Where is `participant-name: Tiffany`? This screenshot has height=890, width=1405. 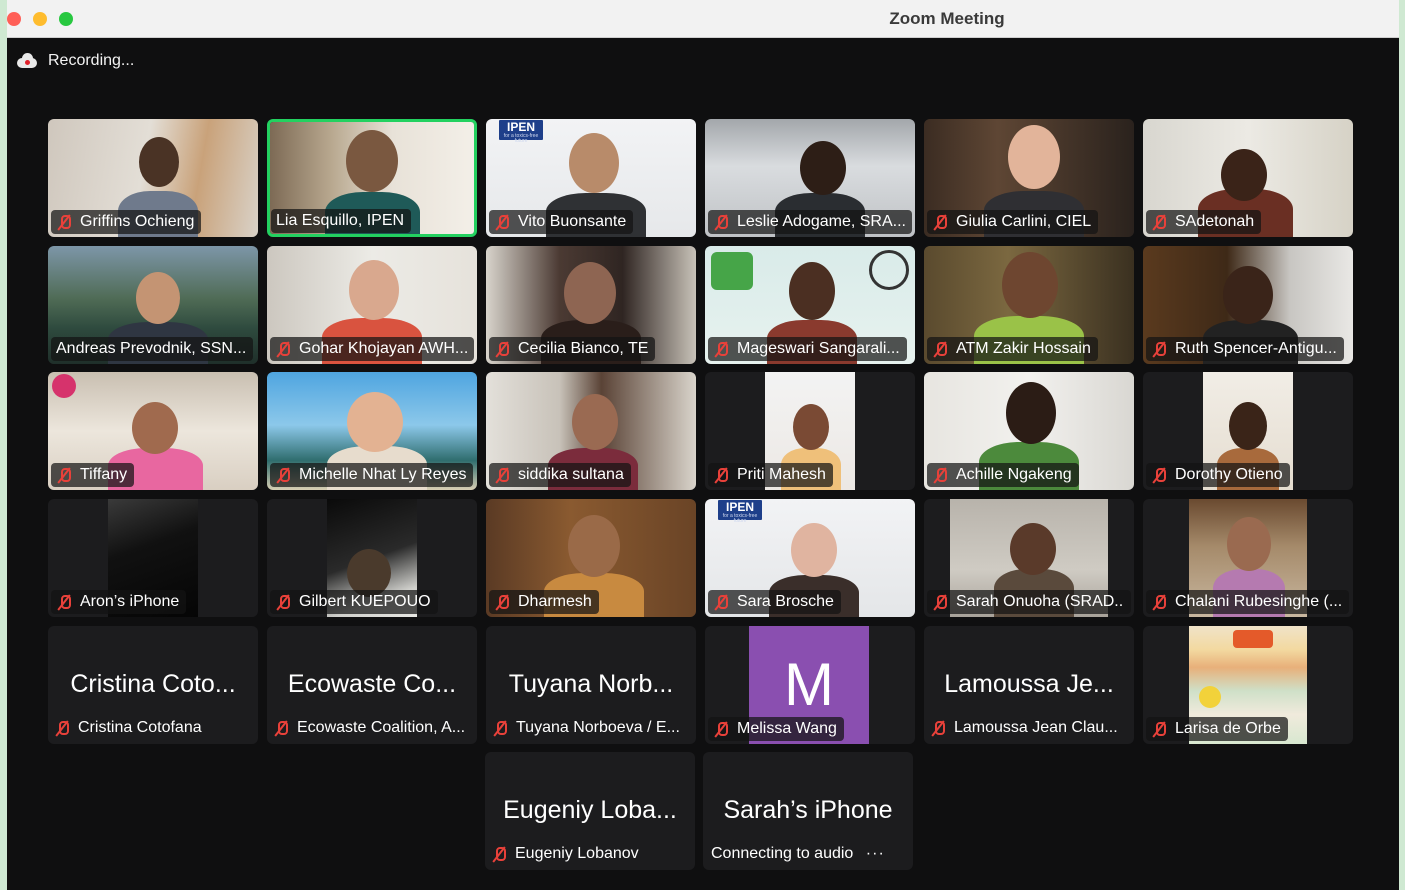 participant-name: Tiffany is located at coordinates (104, 474).